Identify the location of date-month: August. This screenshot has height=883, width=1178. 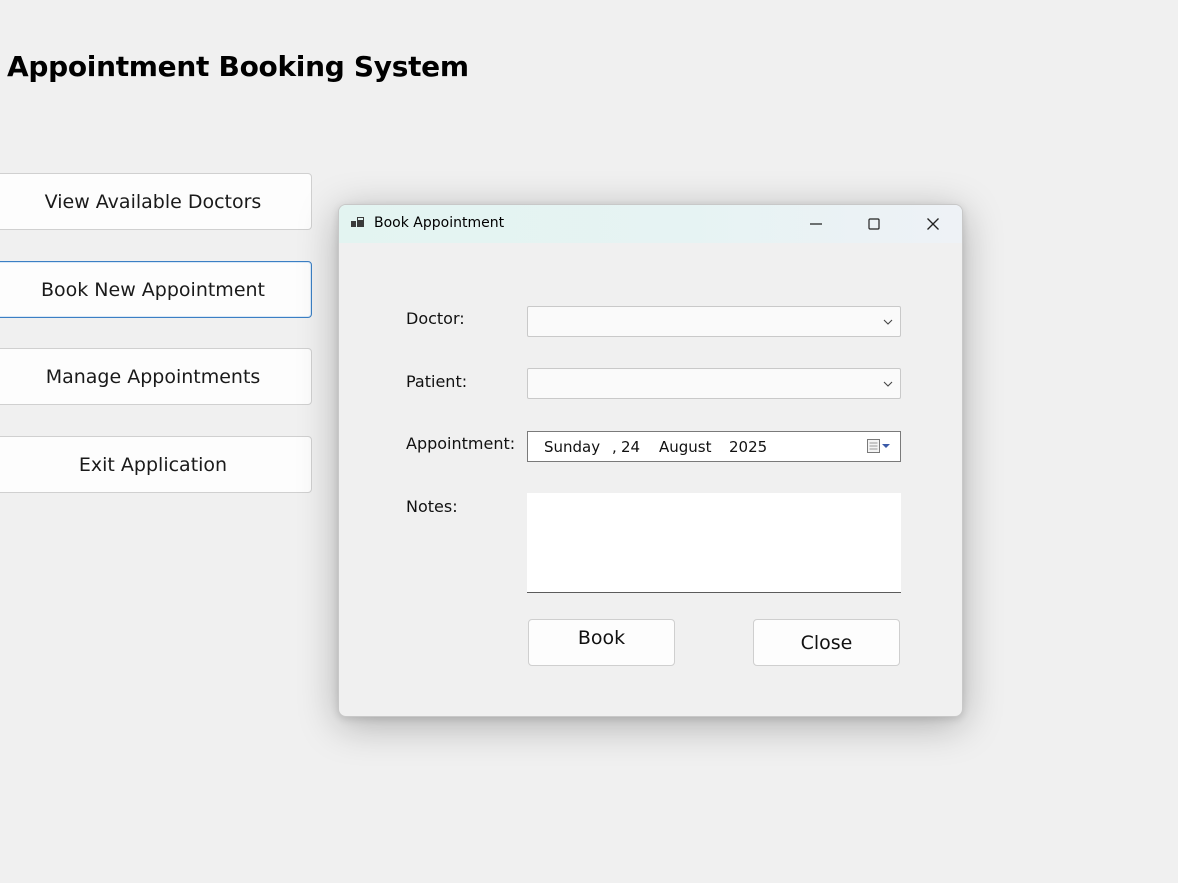
(685, 447).